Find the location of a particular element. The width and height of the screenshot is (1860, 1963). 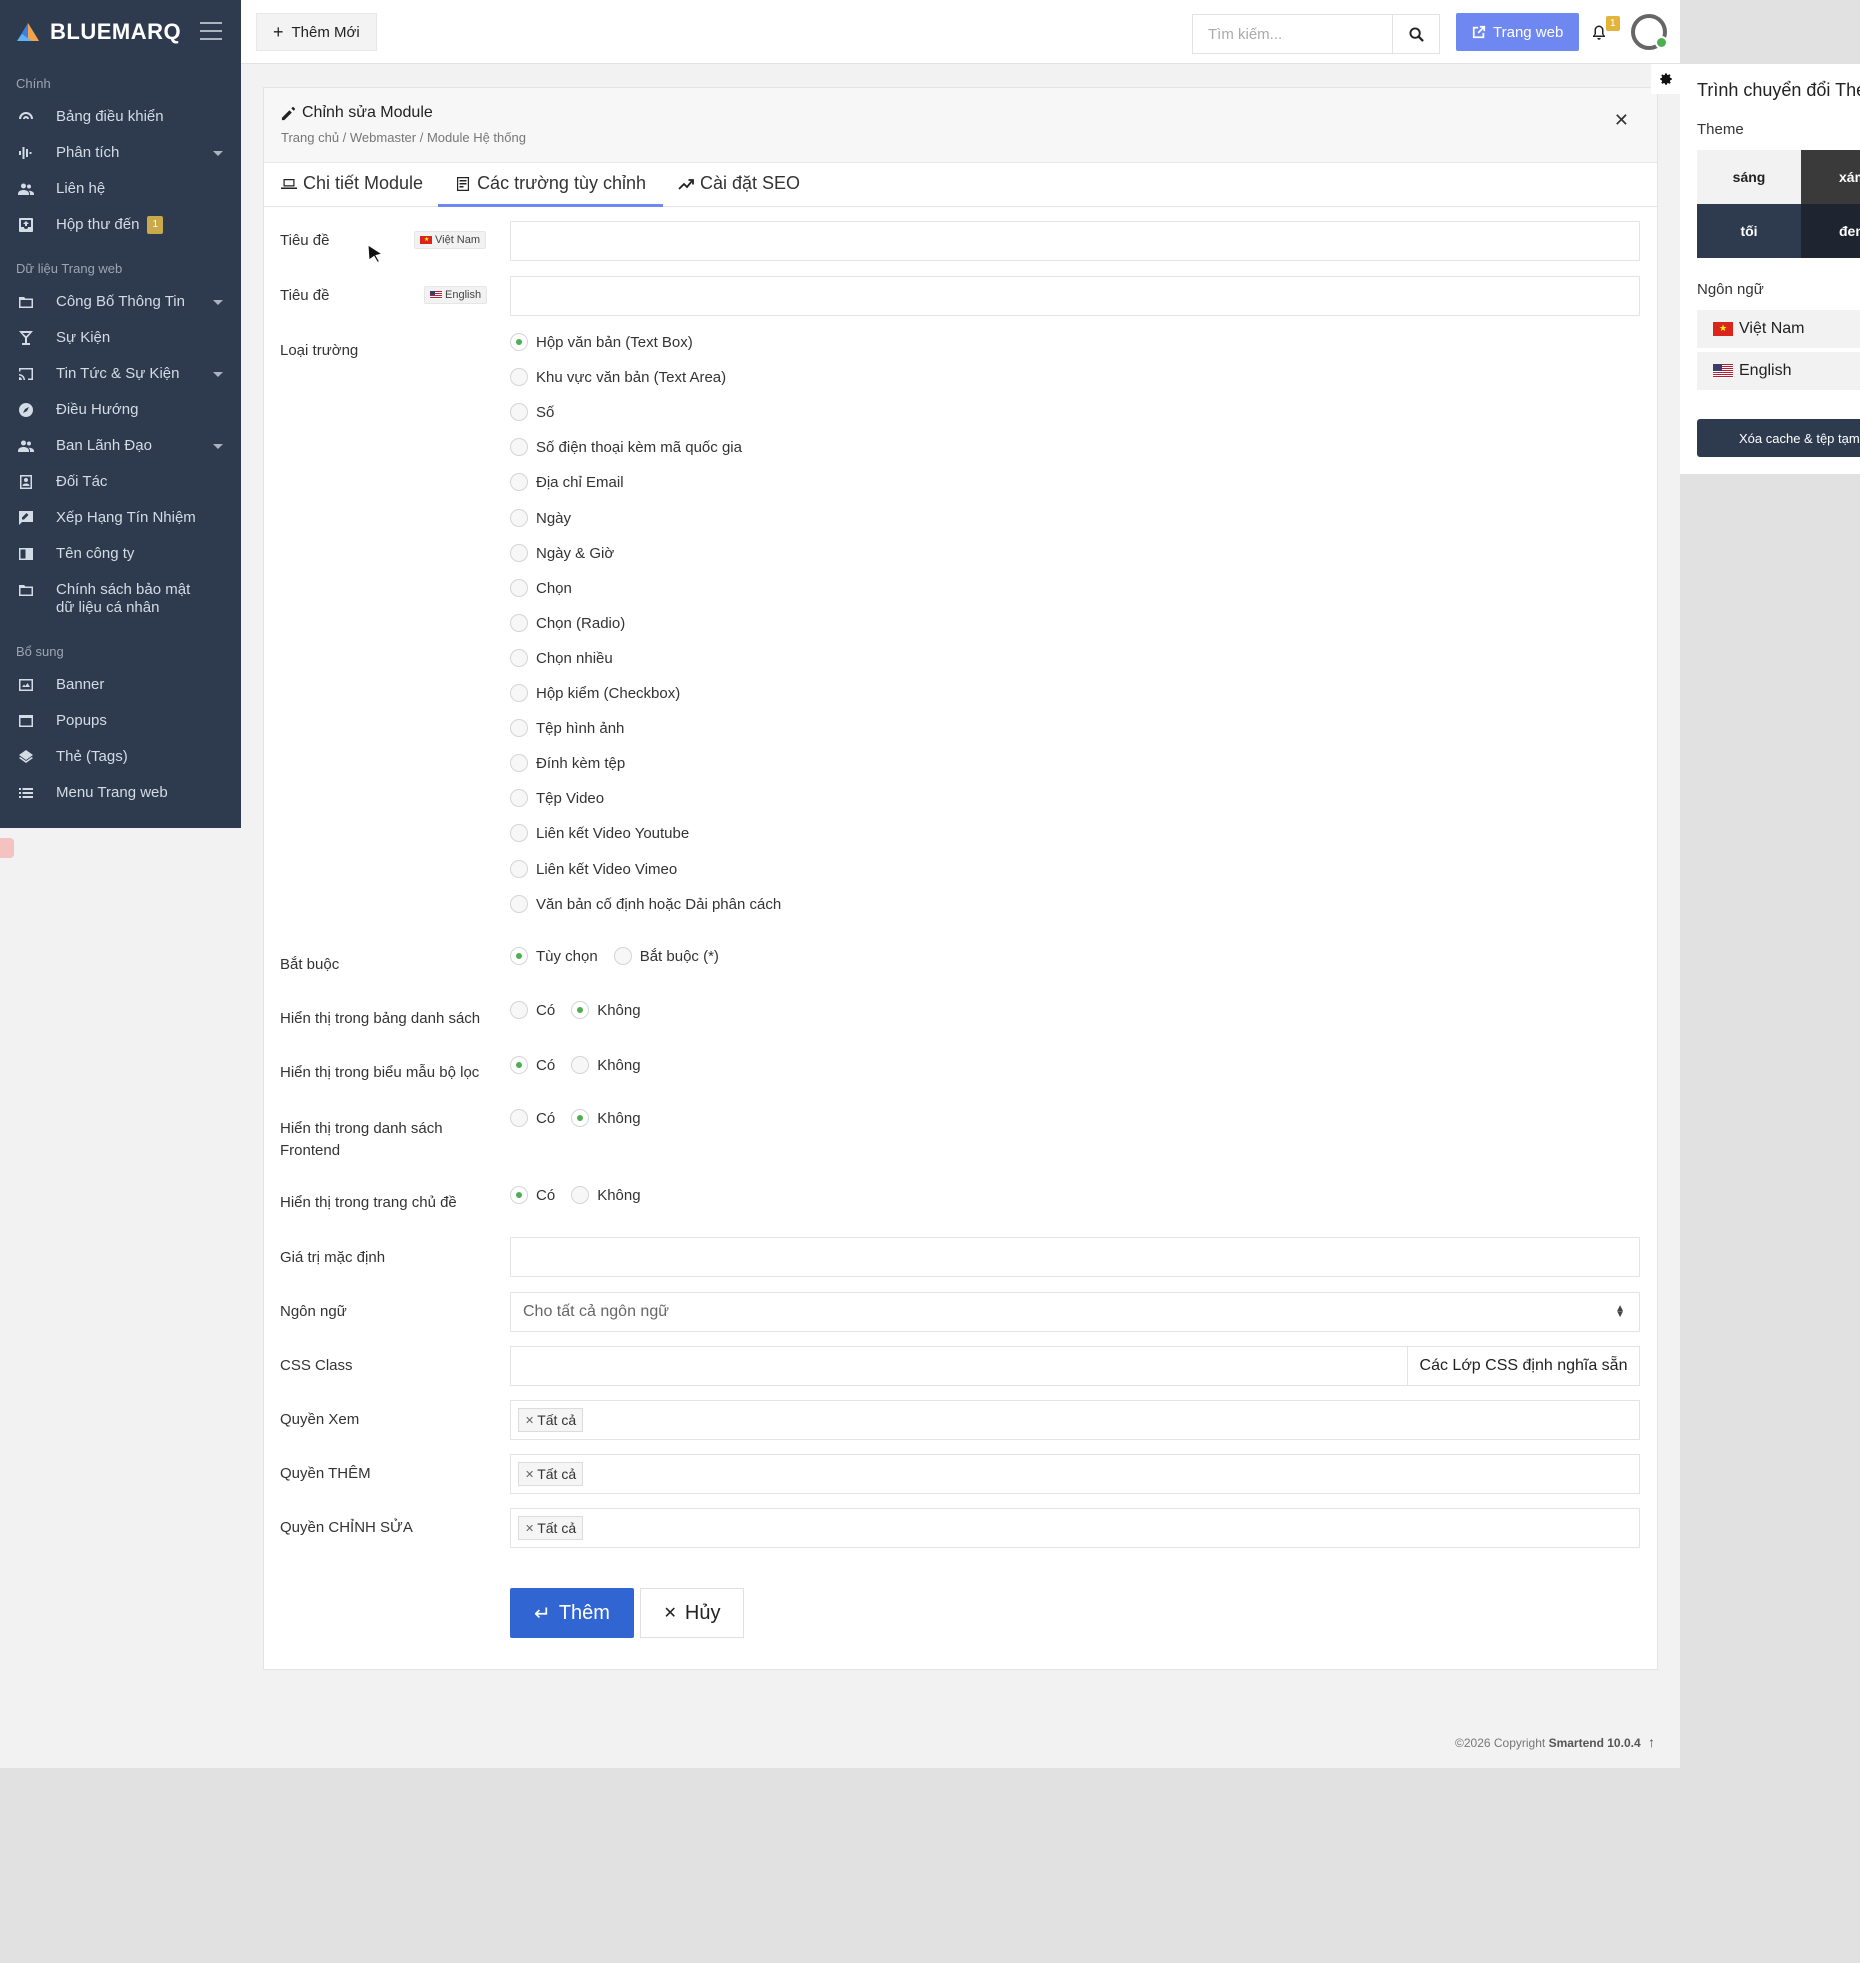

cancel-button: ✕ Hủy is located at coordinates (692, 1613).